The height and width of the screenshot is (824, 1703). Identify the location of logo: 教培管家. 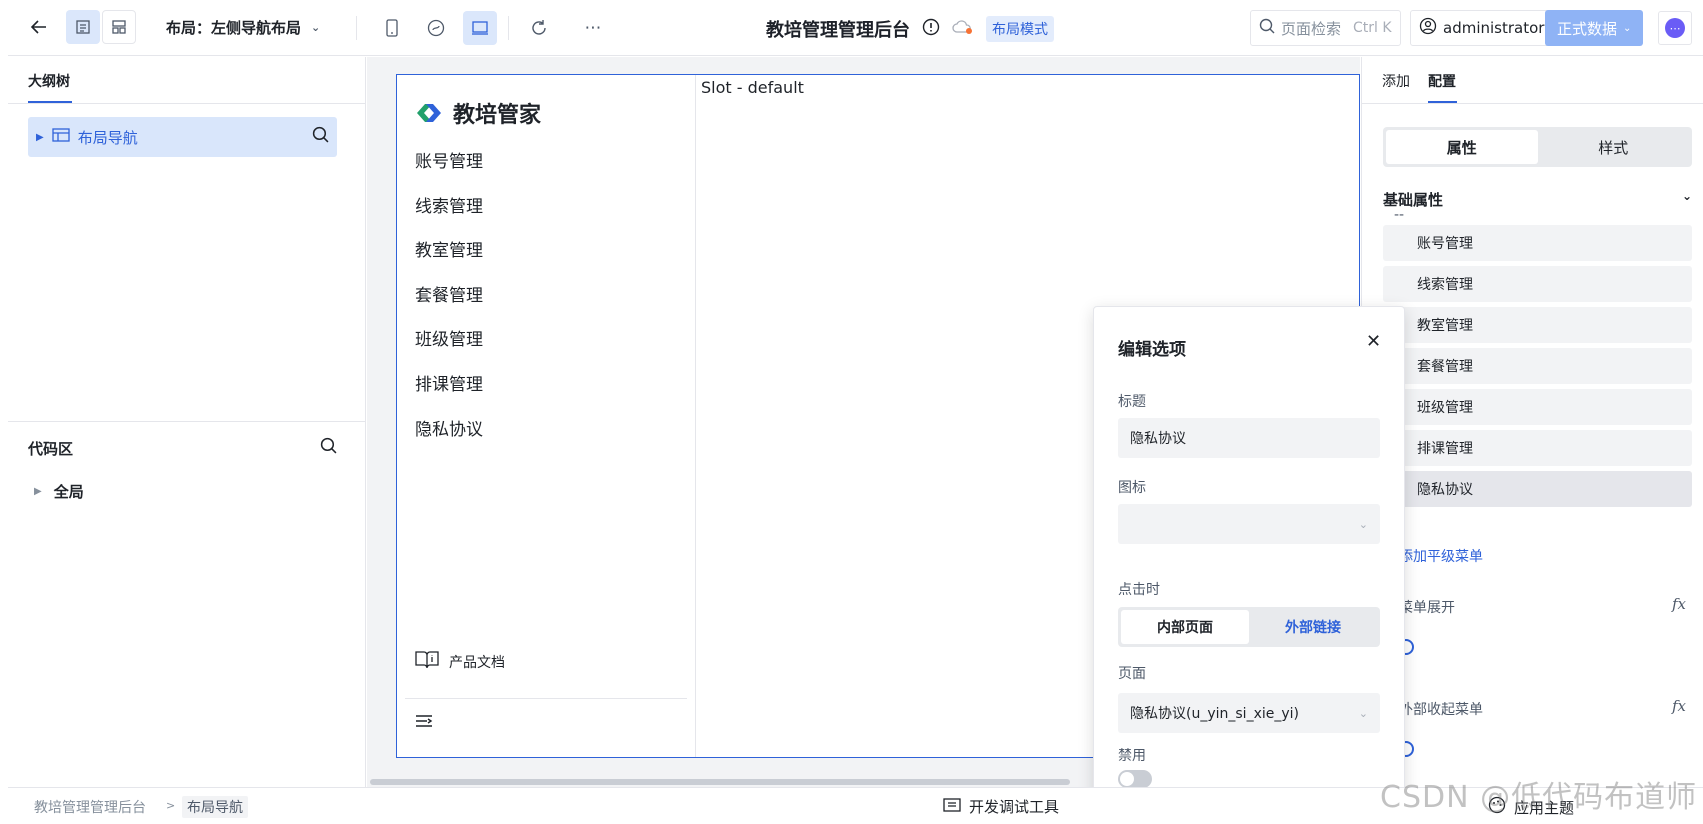
(478, 113).